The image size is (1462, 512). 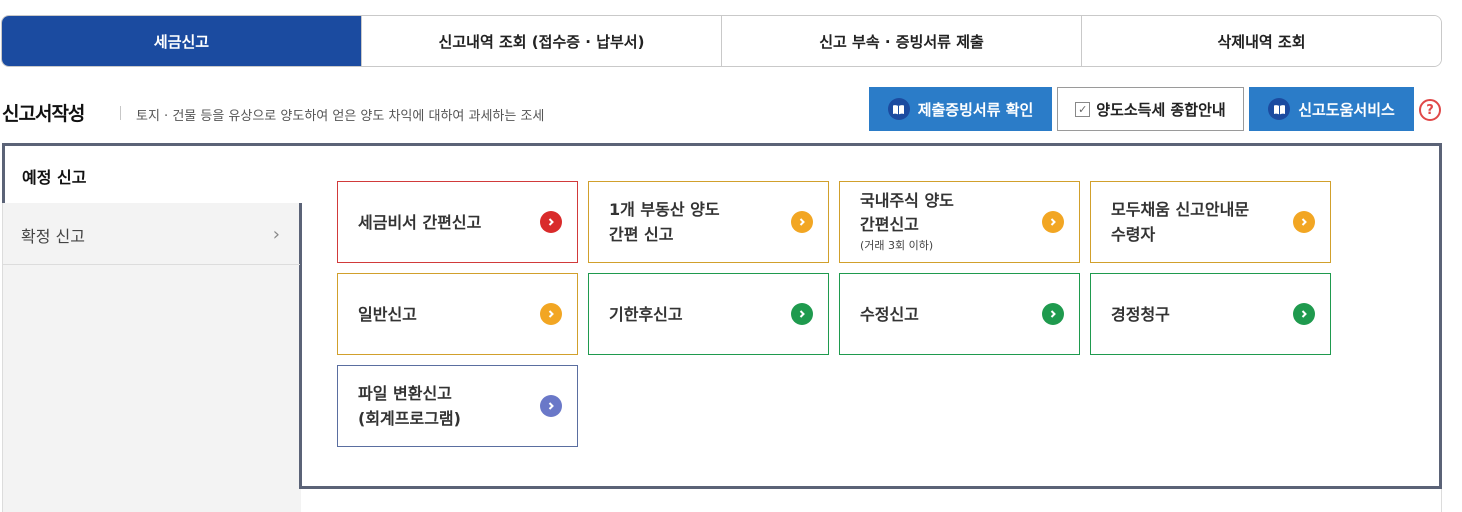 What do you see at coordinates (901, 41) in the screenshot?
I see `tab-document-submit: 신고 부속 · 증빙서류 제출` at bounding box center [901, 41].